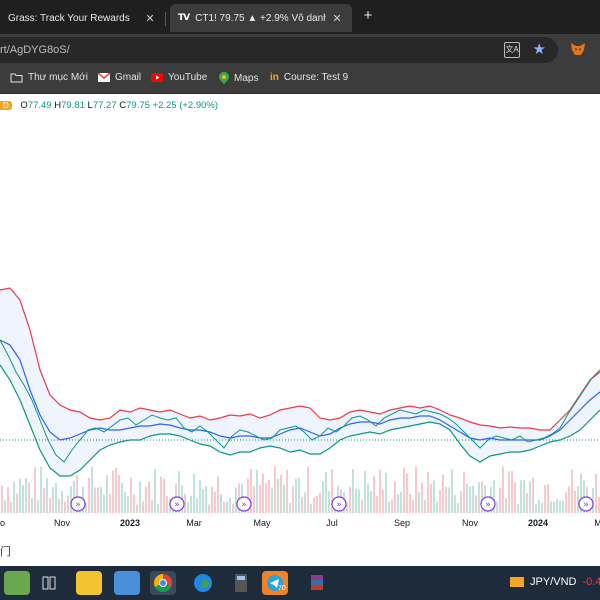 This screenshot has width=600, height=600. What do you see at coordinates (82, 18) in the screenshot?
I see `tab-grass: Grass: Track Your Rewards ✕` at bounding box center [82, 18].